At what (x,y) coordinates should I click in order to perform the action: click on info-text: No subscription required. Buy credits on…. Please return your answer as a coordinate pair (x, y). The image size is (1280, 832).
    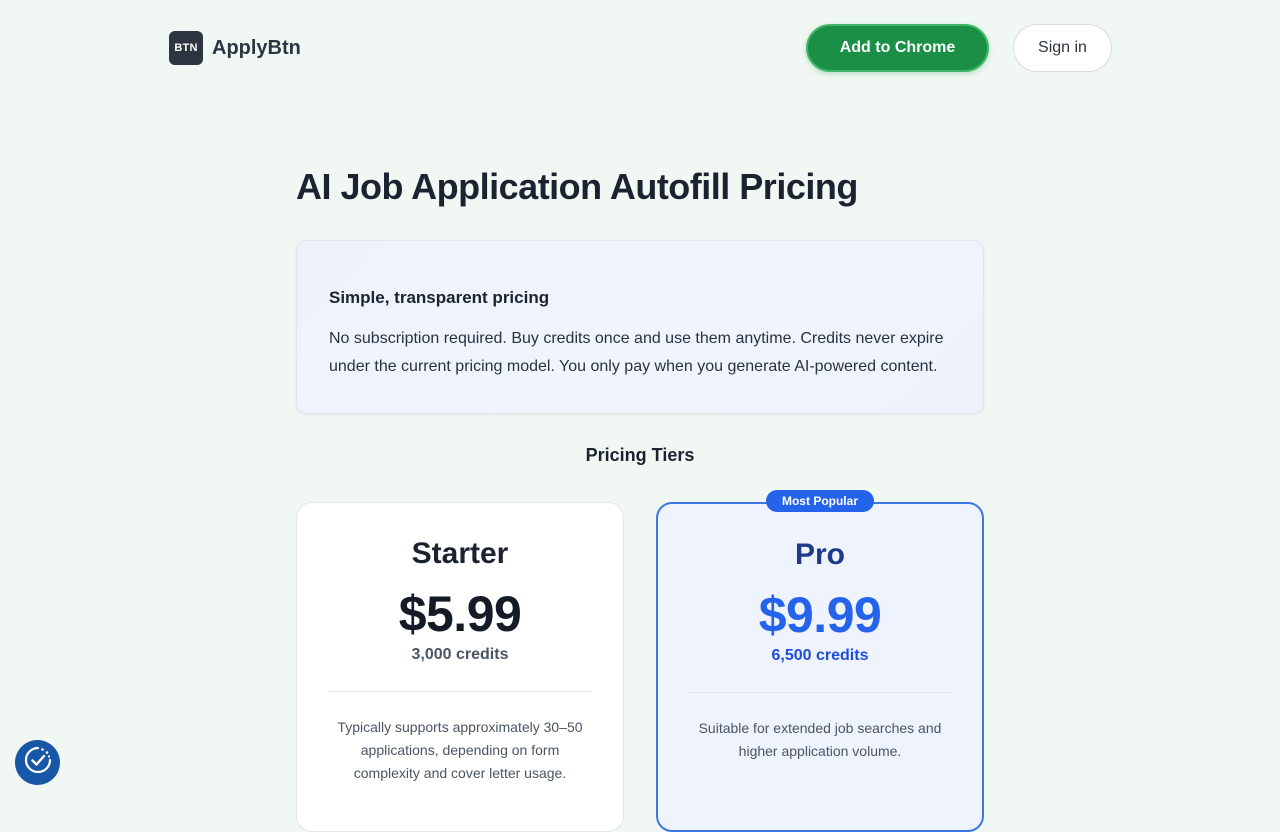
    Looking at the image, I should click on (636, 352).